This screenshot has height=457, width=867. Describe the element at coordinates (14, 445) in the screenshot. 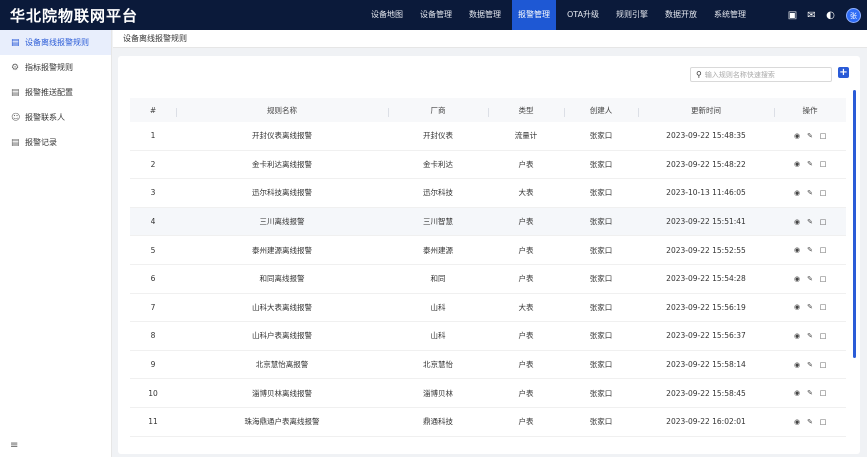

I see `menu-icon: ≡` at that location.